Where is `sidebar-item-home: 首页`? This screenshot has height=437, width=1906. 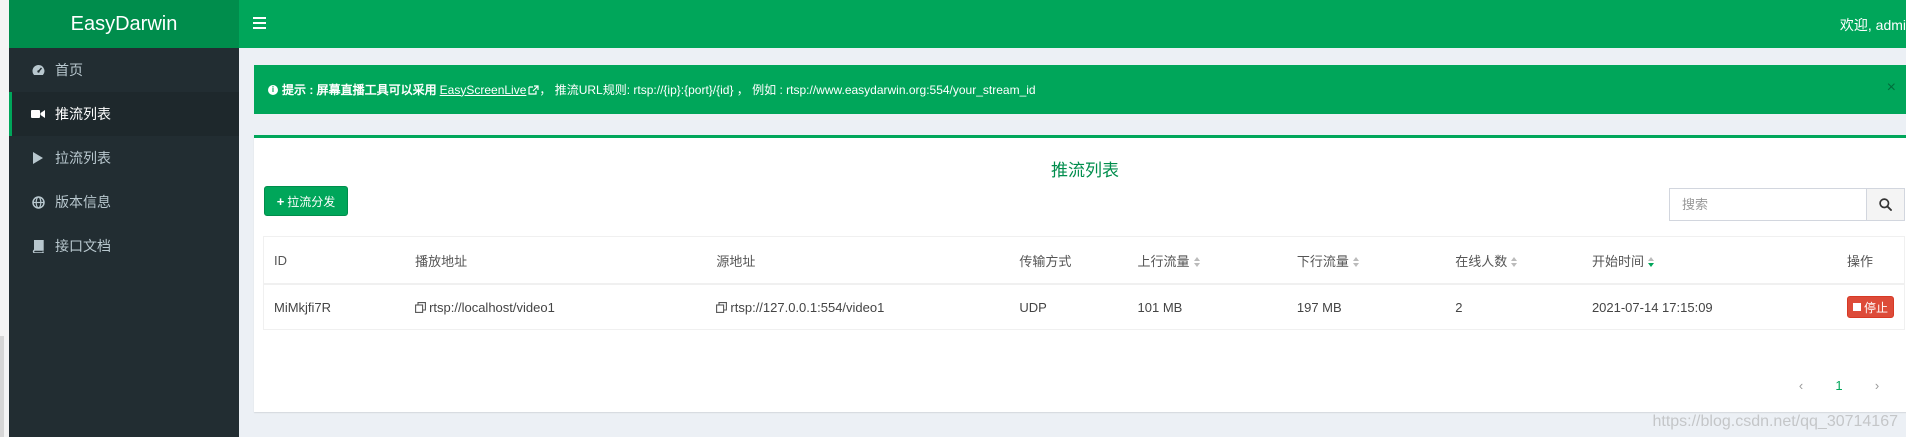
sidebar-item-home: 首页 is located at coordinates (124, 70).